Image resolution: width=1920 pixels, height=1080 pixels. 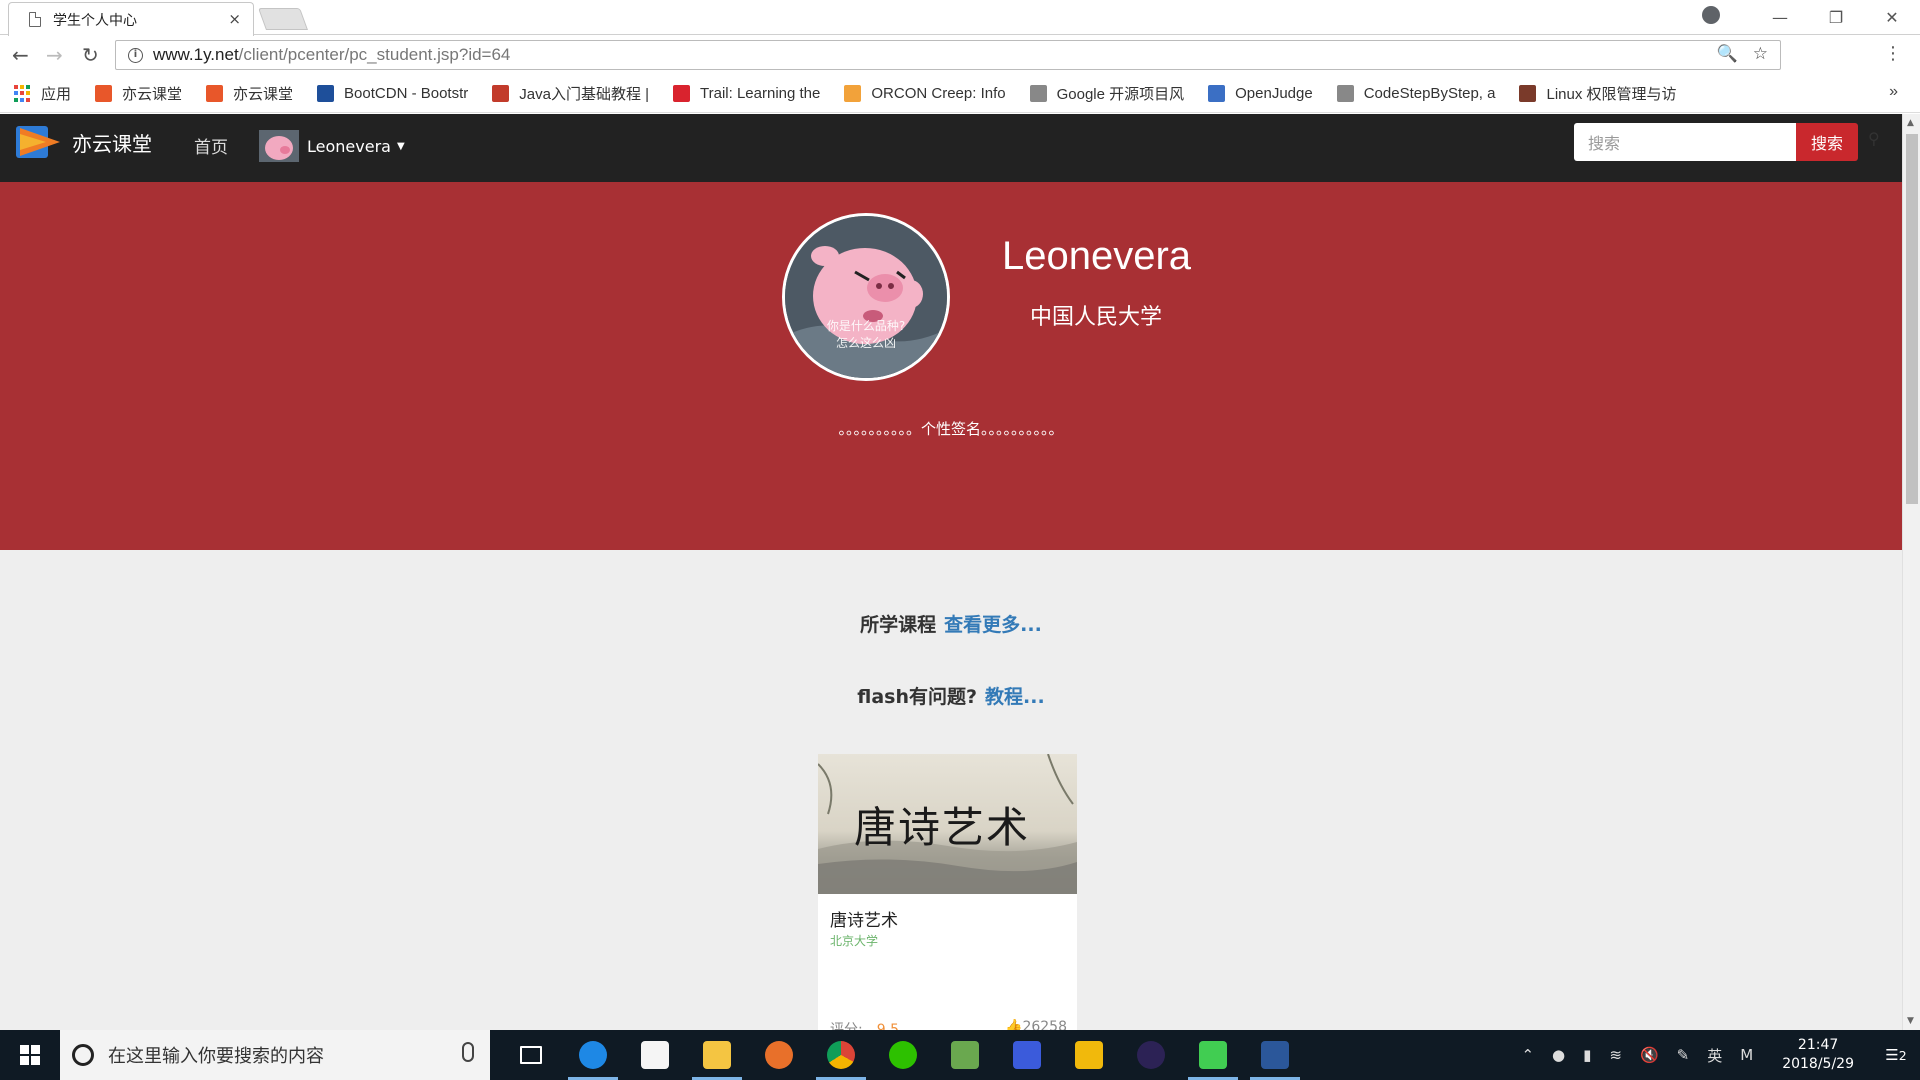 I want to click on taskbar-chrome, so click(x=841, y=1055).